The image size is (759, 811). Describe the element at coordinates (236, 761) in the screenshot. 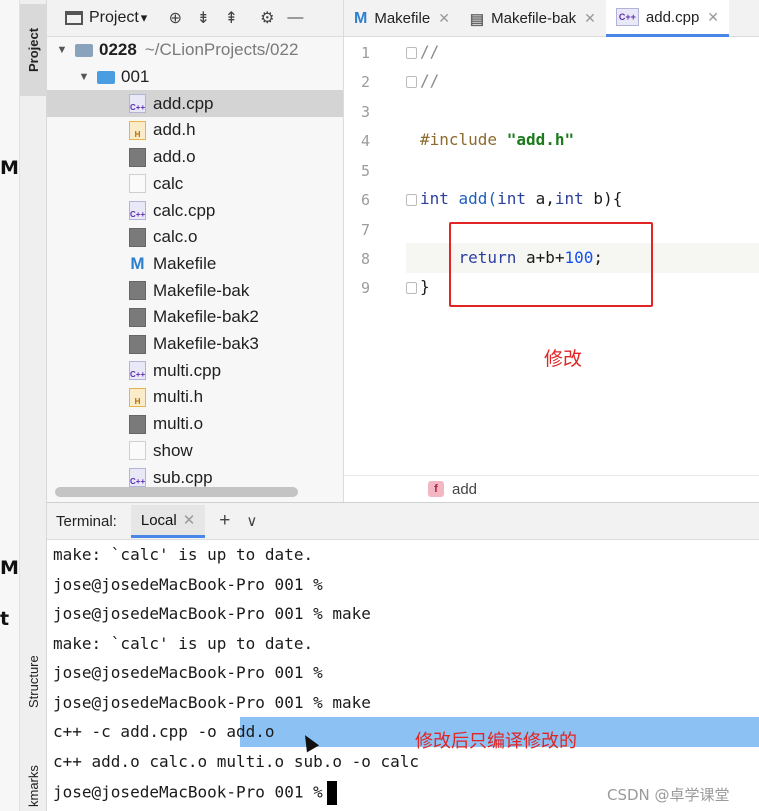

I see `terminal-line: c++ add.o calc.o multi.o sub.o -o calc` at that location.